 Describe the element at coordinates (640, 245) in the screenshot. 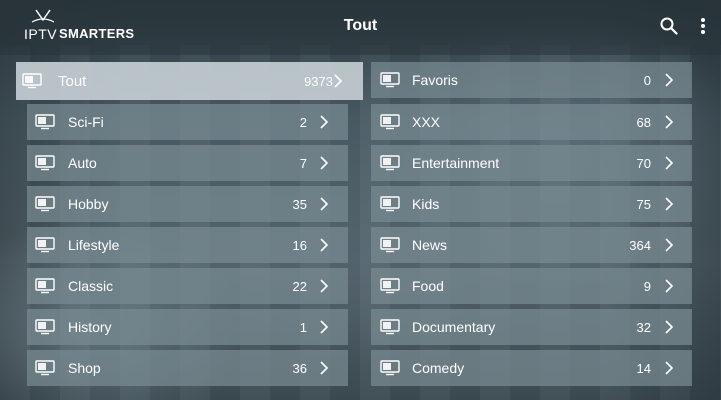

I see `category-count: 364` at that location.